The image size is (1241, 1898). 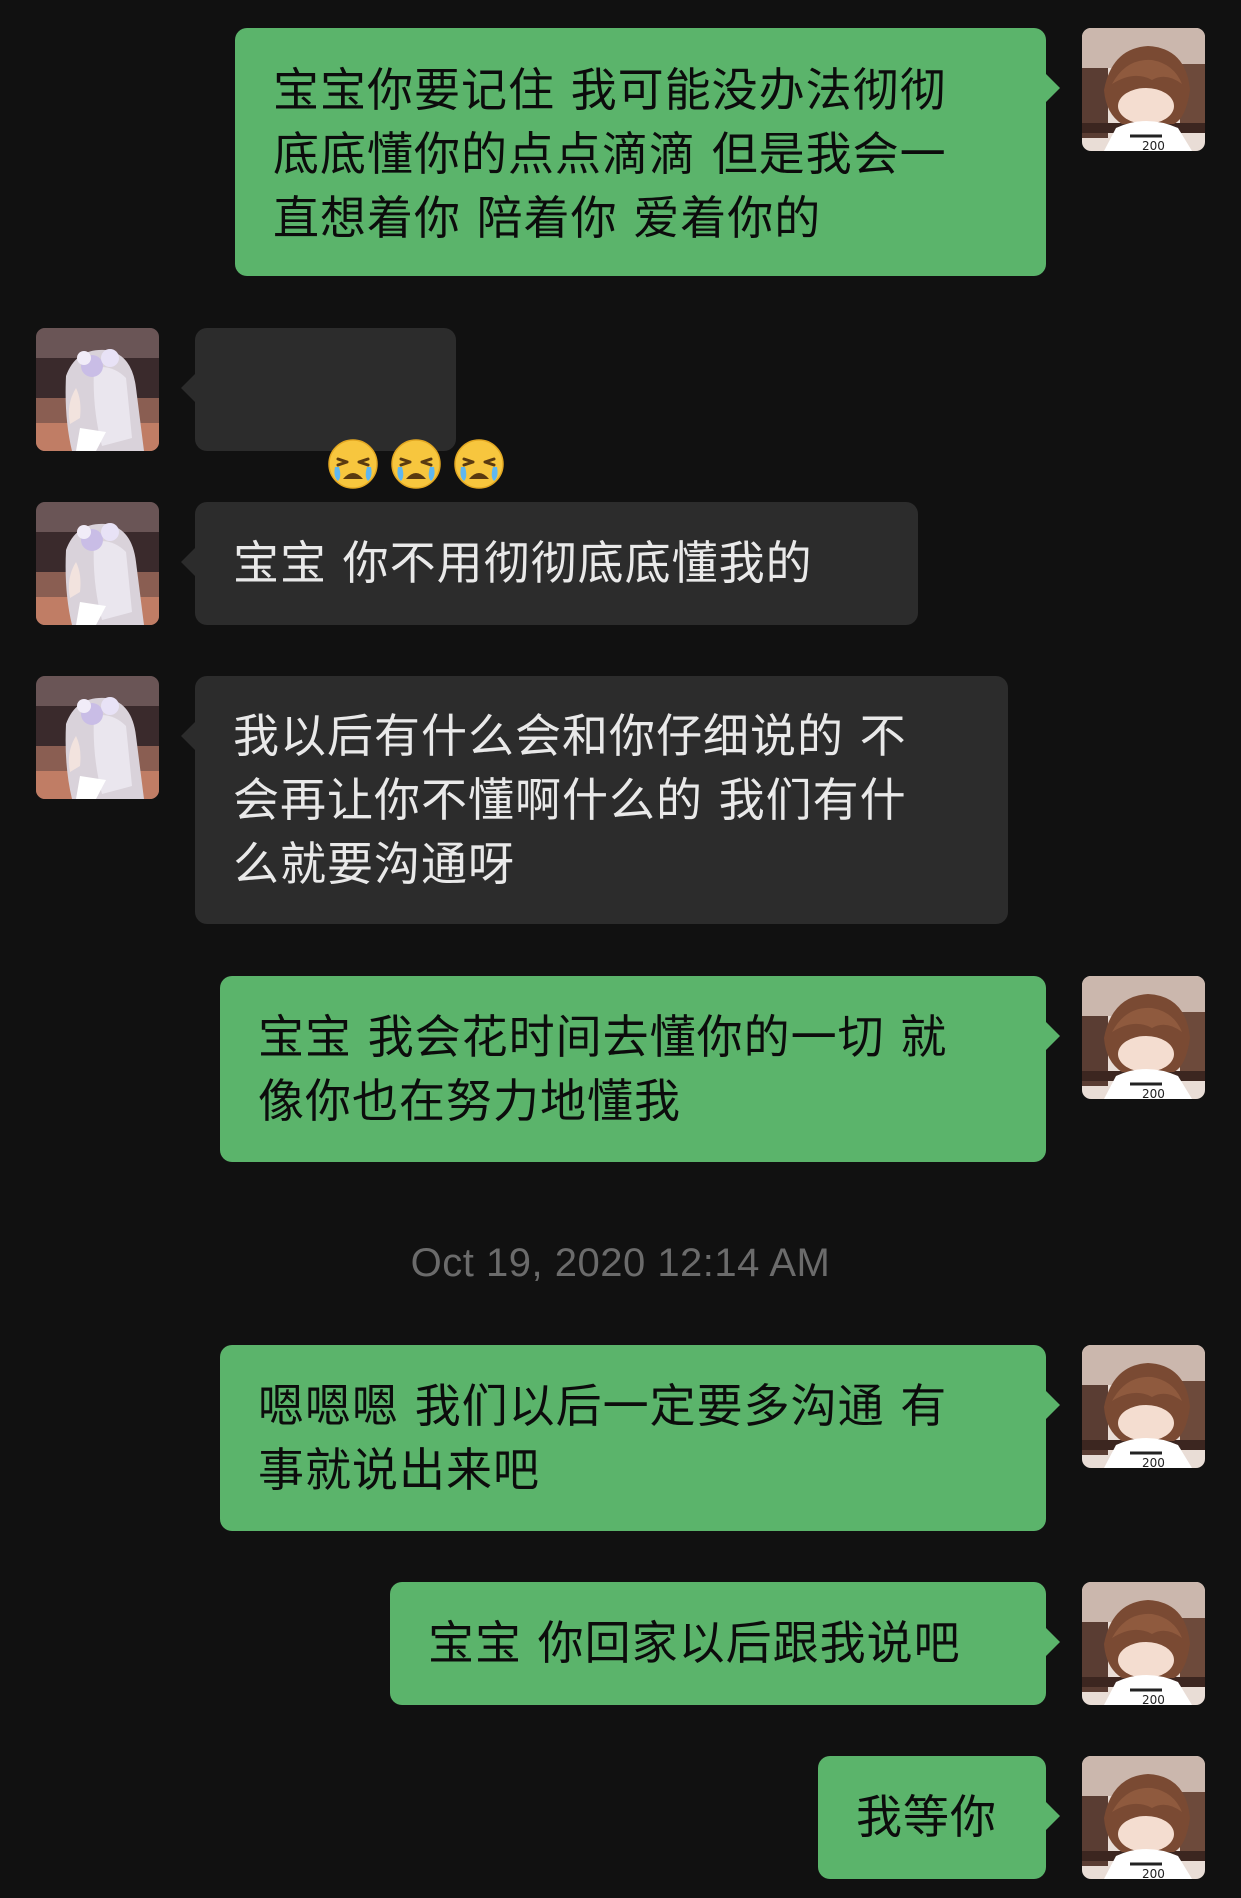 What do you see at coordinates (725, 1643) in the screenshot?
I see `outgoing-message-bubble: 宝宝 你回家以后跟我说吧` at bounding box center [725, 1643].